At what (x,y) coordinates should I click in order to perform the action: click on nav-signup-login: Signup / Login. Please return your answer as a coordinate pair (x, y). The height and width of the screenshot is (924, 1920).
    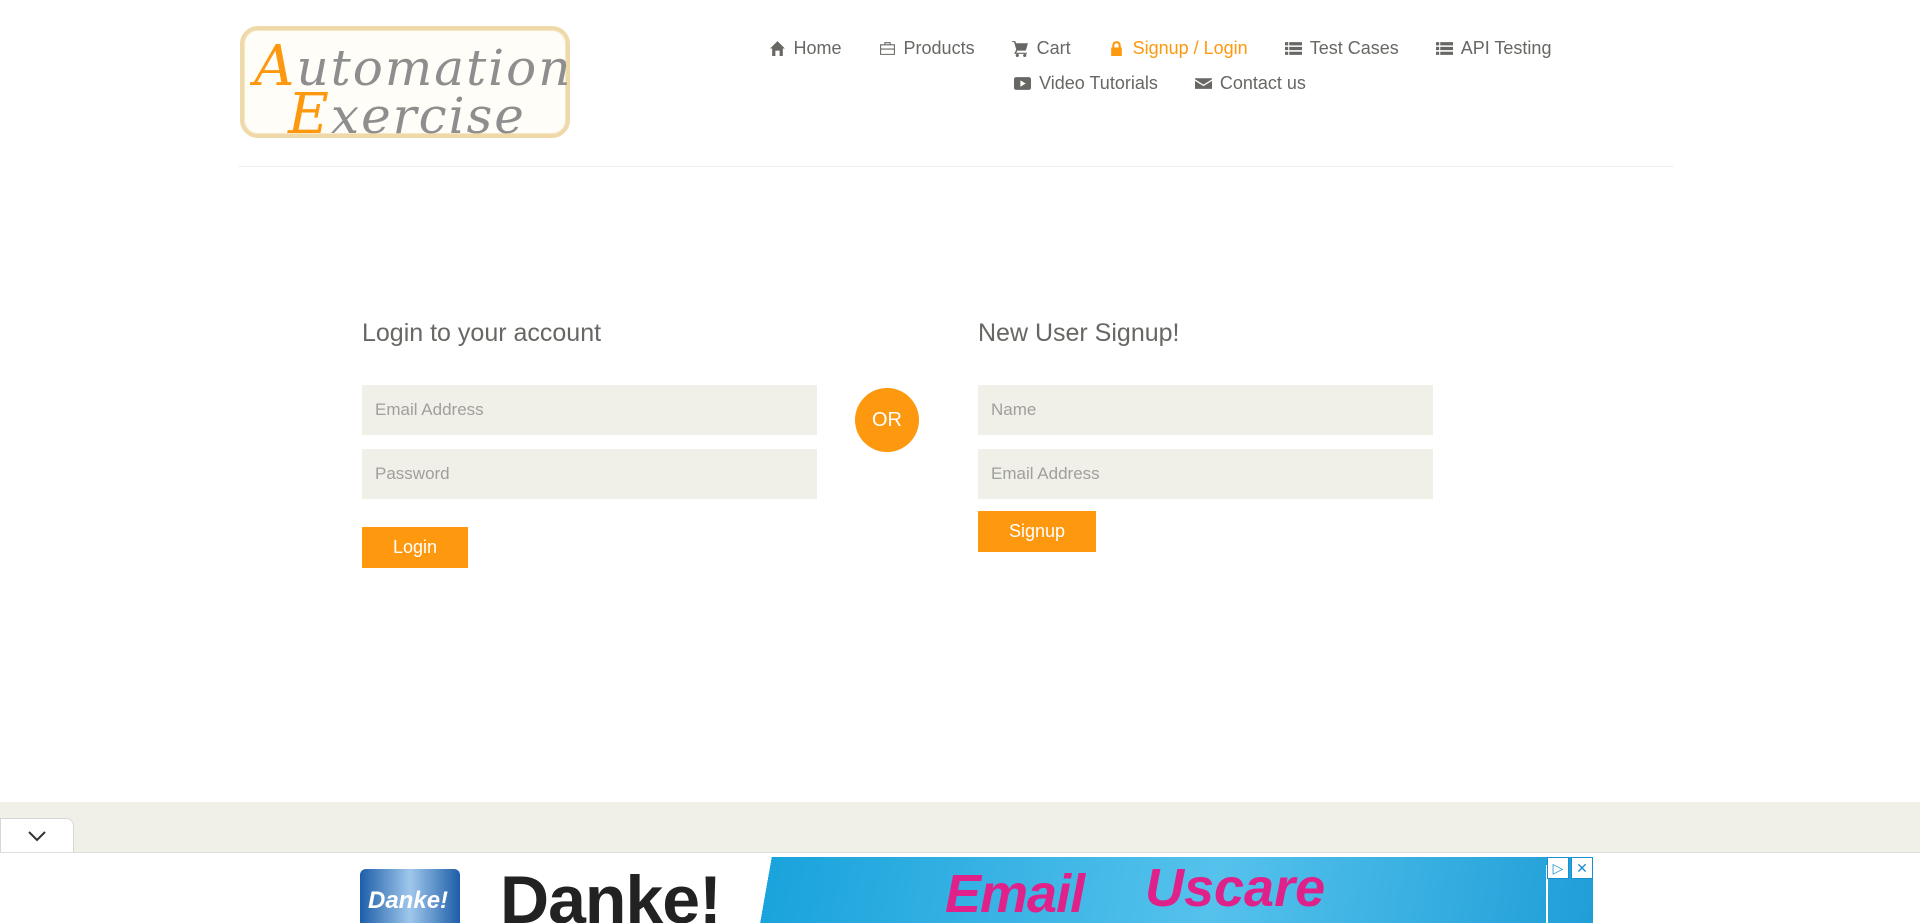
    Looking at the image, I should click on (1178, 48).